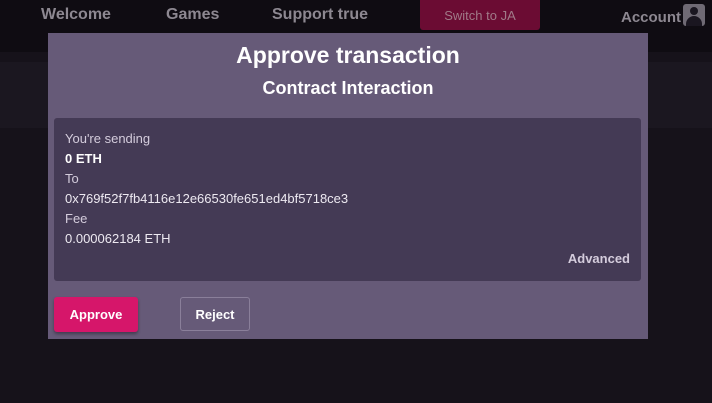 The height and width of the screenshot is (403, 712). I want to click on reject-button: Reject, so click(215, 314).